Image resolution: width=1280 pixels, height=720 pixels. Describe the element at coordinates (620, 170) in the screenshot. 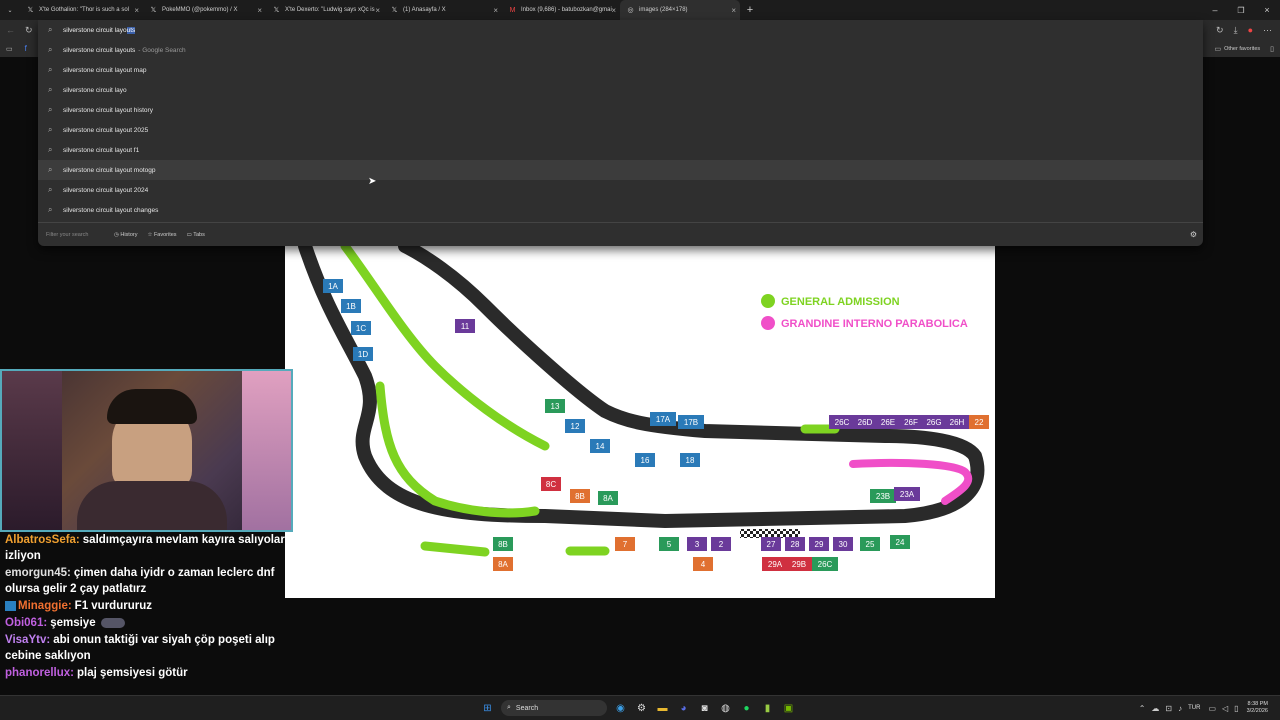

I see `suggestion-item: ⌕ silverstone circuit layout motogp` at that location.